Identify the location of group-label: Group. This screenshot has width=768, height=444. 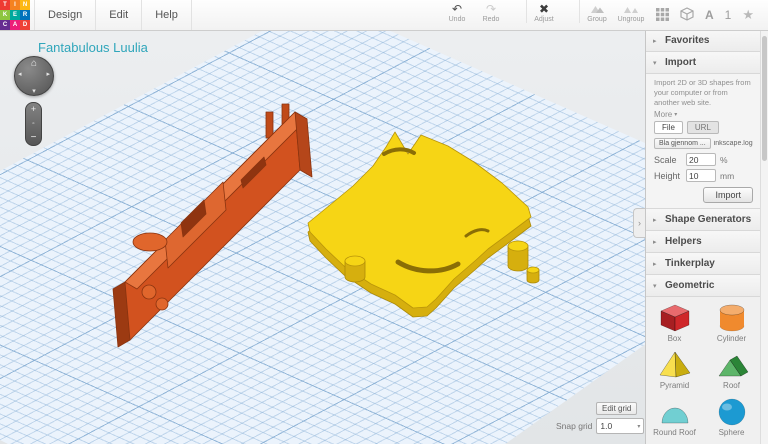
(597, 19).